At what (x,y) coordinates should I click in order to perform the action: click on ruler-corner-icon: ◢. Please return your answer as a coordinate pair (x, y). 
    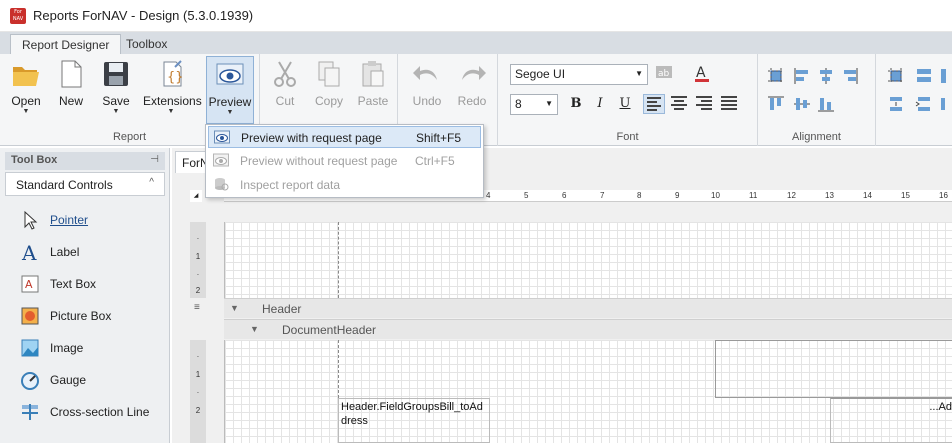
    Looking at the image, I should click on (196, 196).